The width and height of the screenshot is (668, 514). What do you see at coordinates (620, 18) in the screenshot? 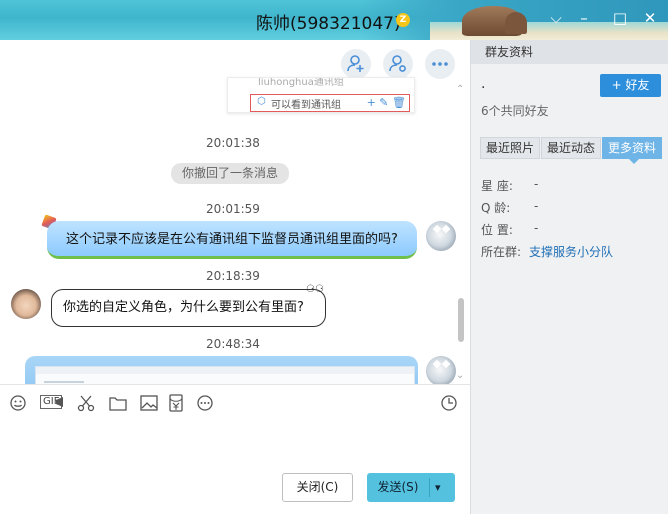
I see `maximize-icon: □` at bounding box center [620, 18].